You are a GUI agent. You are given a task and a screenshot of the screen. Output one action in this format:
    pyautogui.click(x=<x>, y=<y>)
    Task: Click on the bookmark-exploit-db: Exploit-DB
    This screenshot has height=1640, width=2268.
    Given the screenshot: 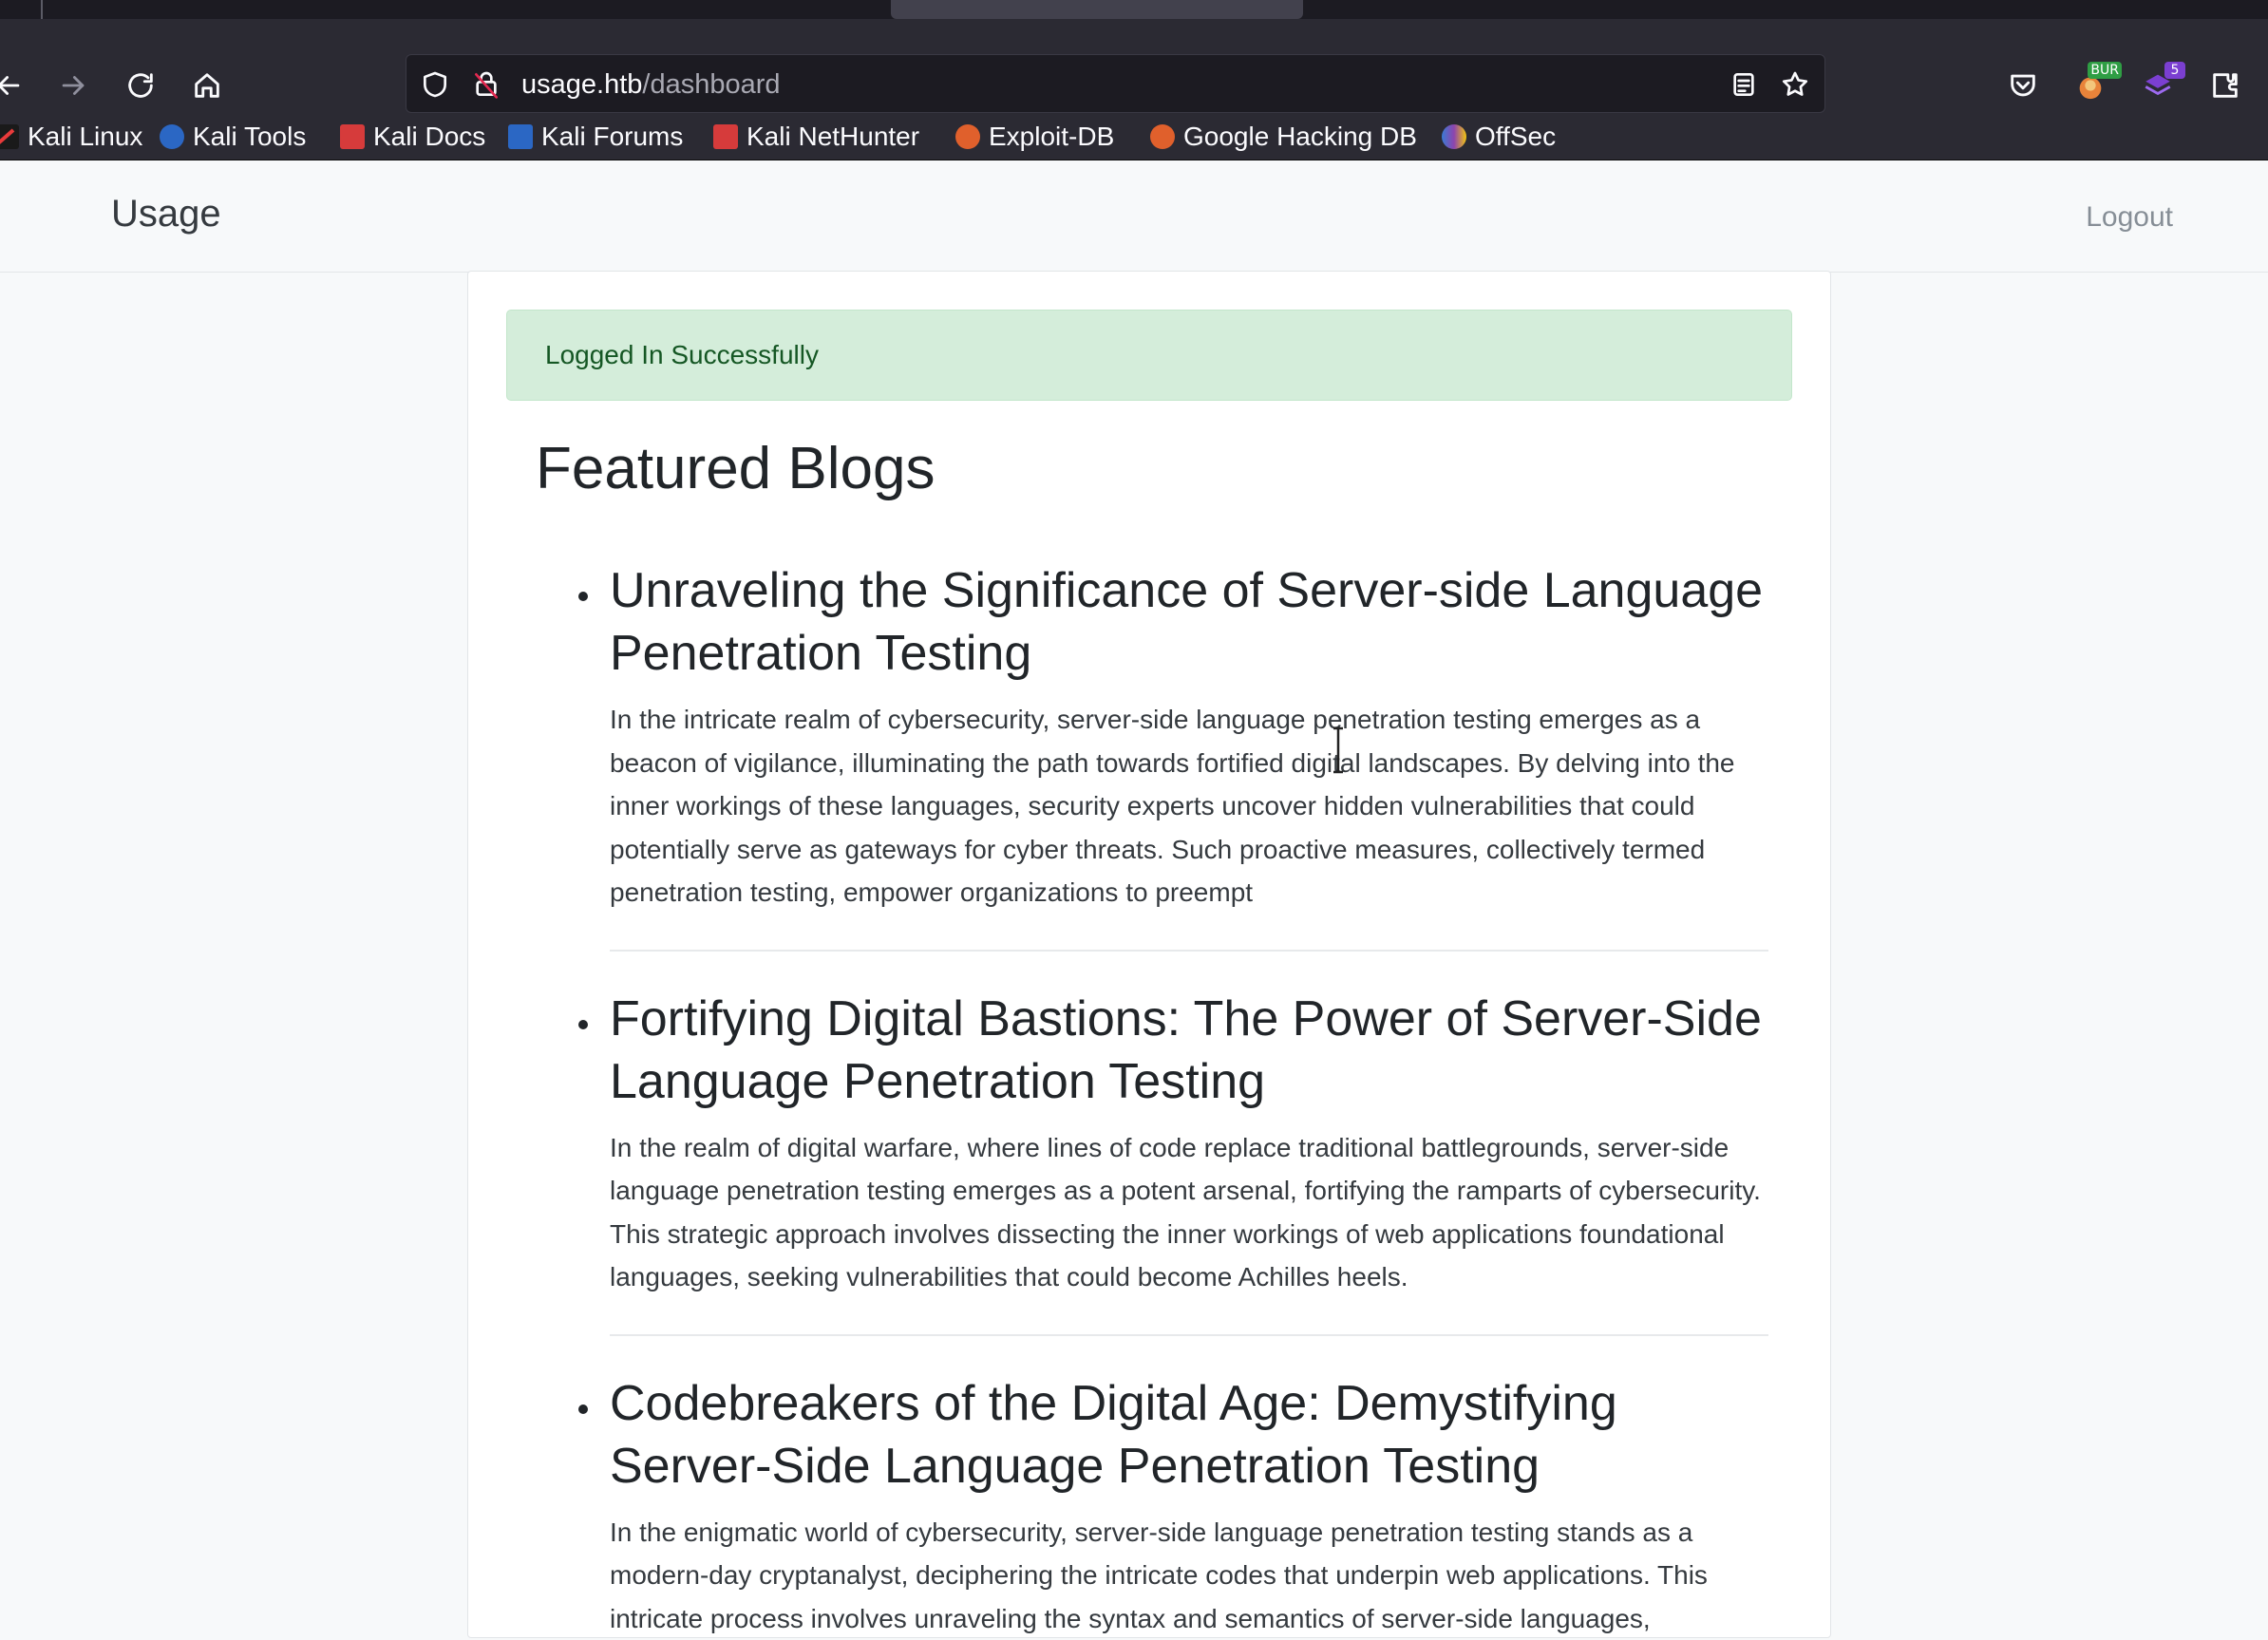 What is the action you would take?
    pyautogui.click(x=1035, y=137)
    